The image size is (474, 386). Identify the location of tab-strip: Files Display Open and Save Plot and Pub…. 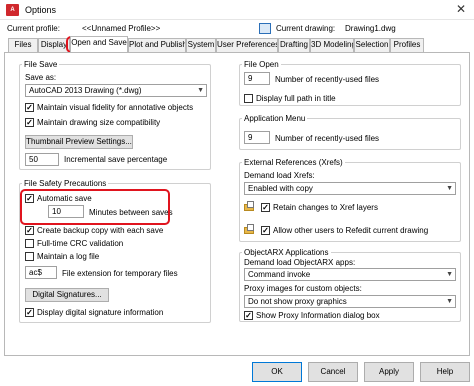
(238, 44).